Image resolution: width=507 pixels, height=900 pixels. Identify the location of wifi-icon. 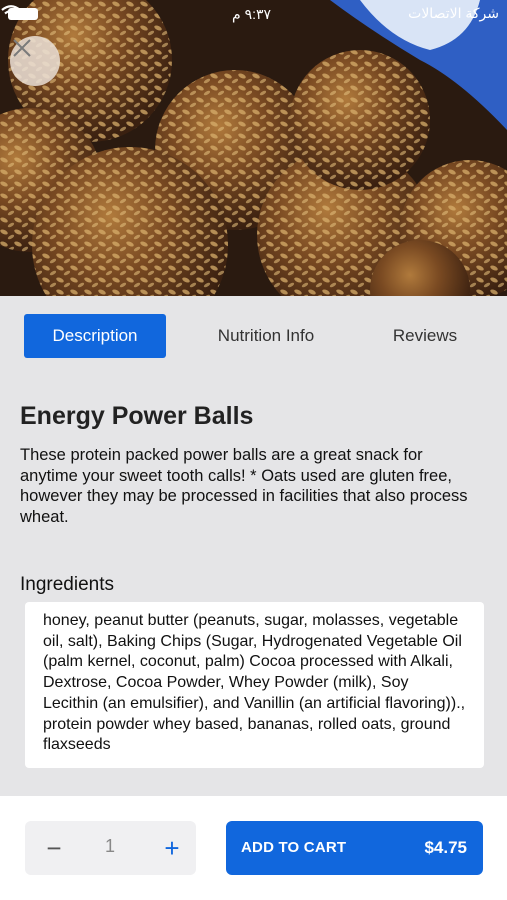
(11, 12).